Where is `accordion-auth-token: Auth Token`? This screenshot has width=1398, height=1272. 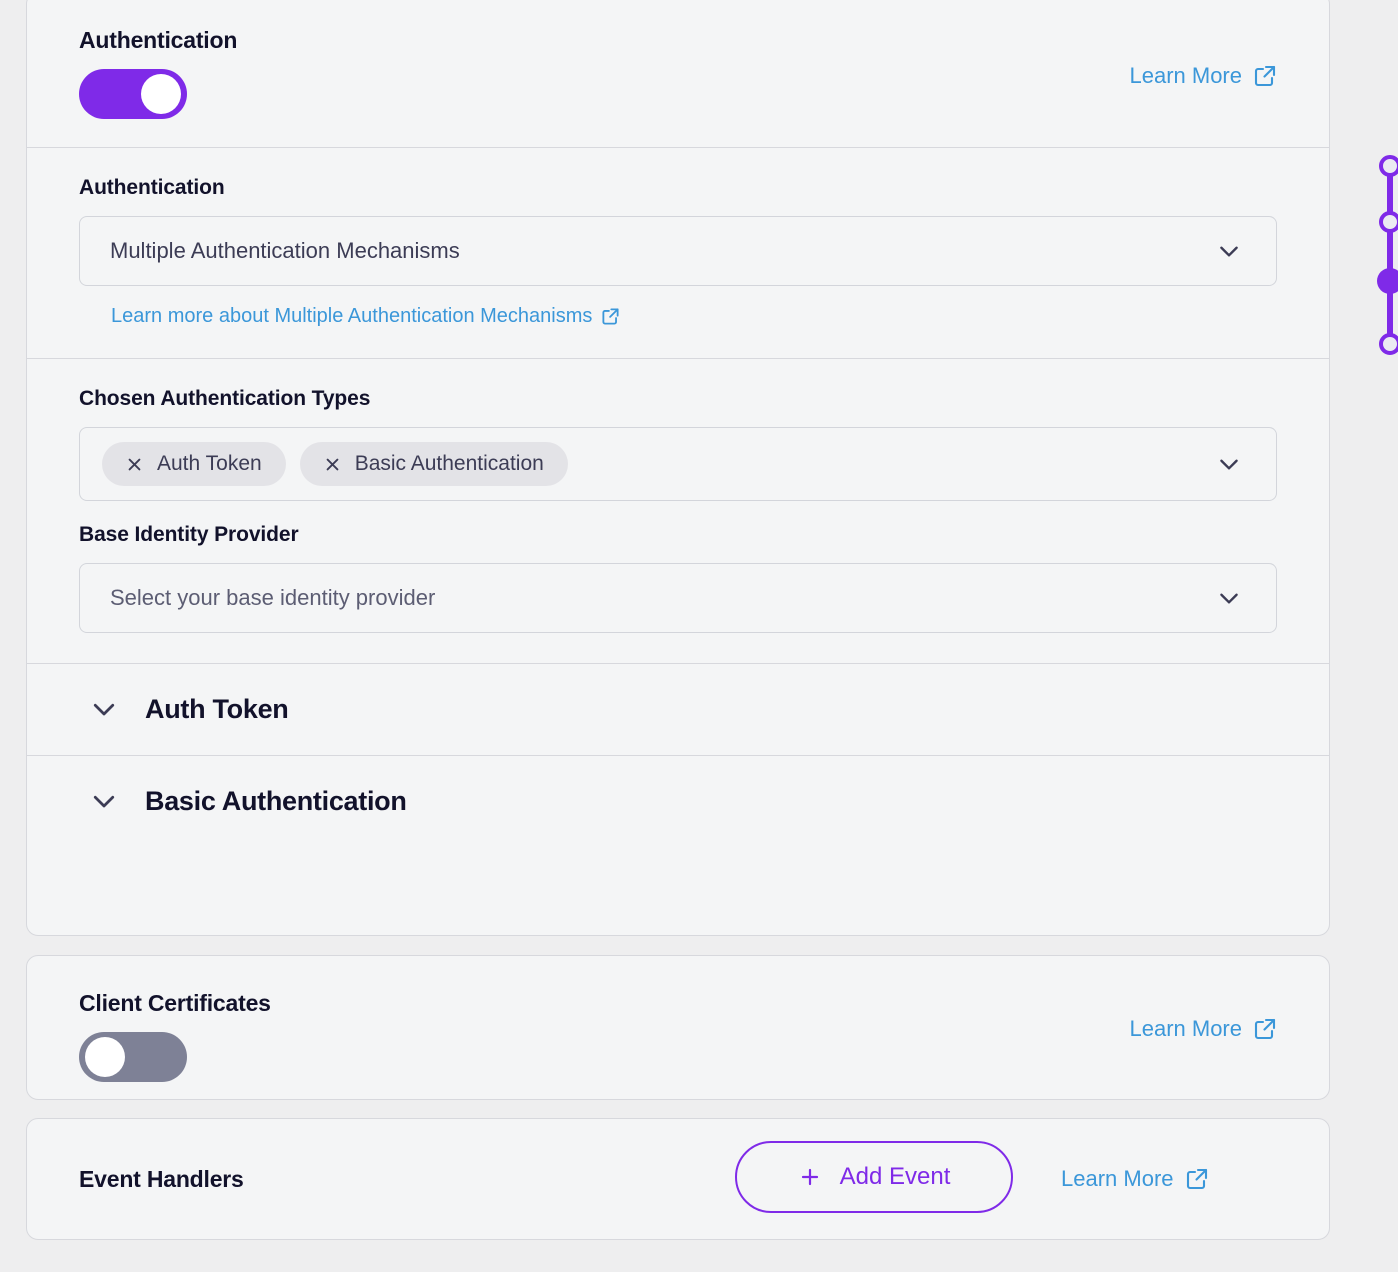 accordion-auth-token: Auth Token is located at coordinates (678, 709).